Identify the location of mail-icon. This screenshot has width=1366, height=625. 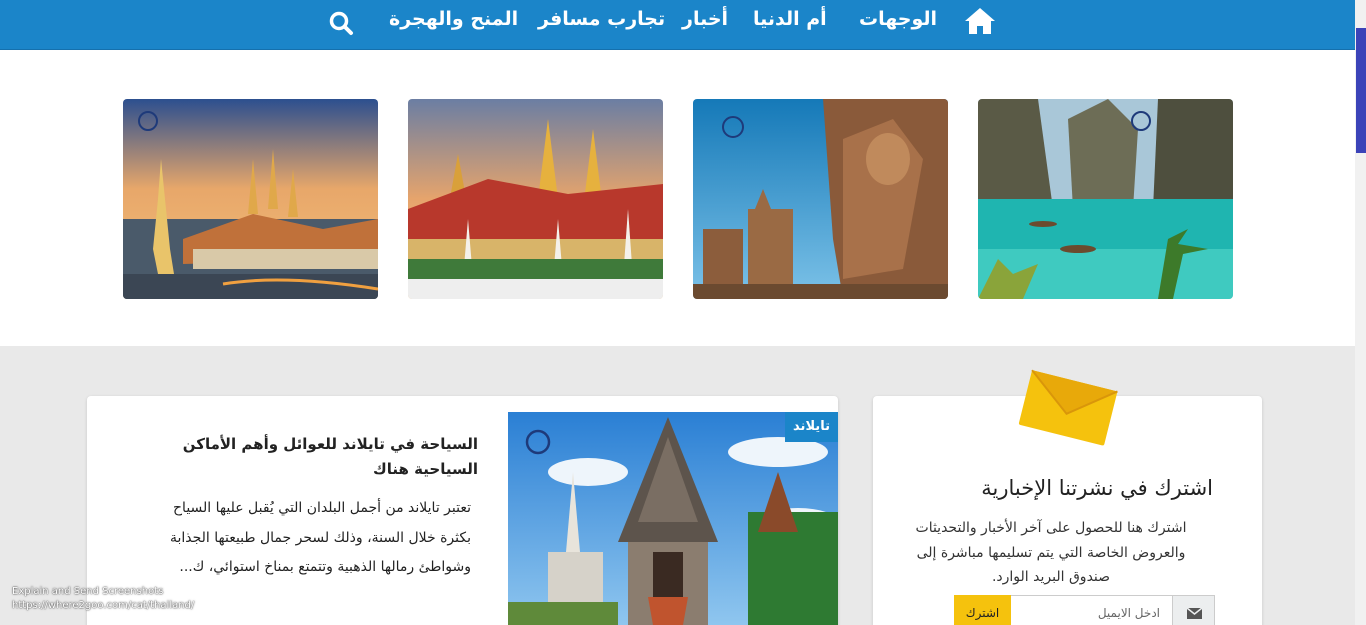
(1194, 613).